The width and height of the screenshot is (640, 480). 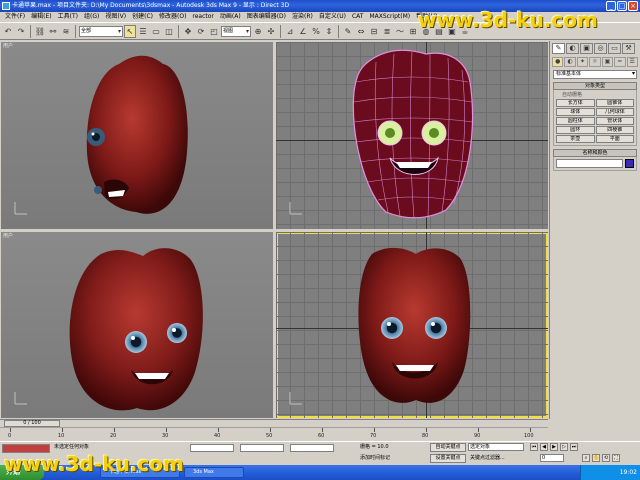 What do you see at coordinates (606, 458) in the screenshot?
I see `orbit-icon: ⟲` at bounding box center [606, 458].